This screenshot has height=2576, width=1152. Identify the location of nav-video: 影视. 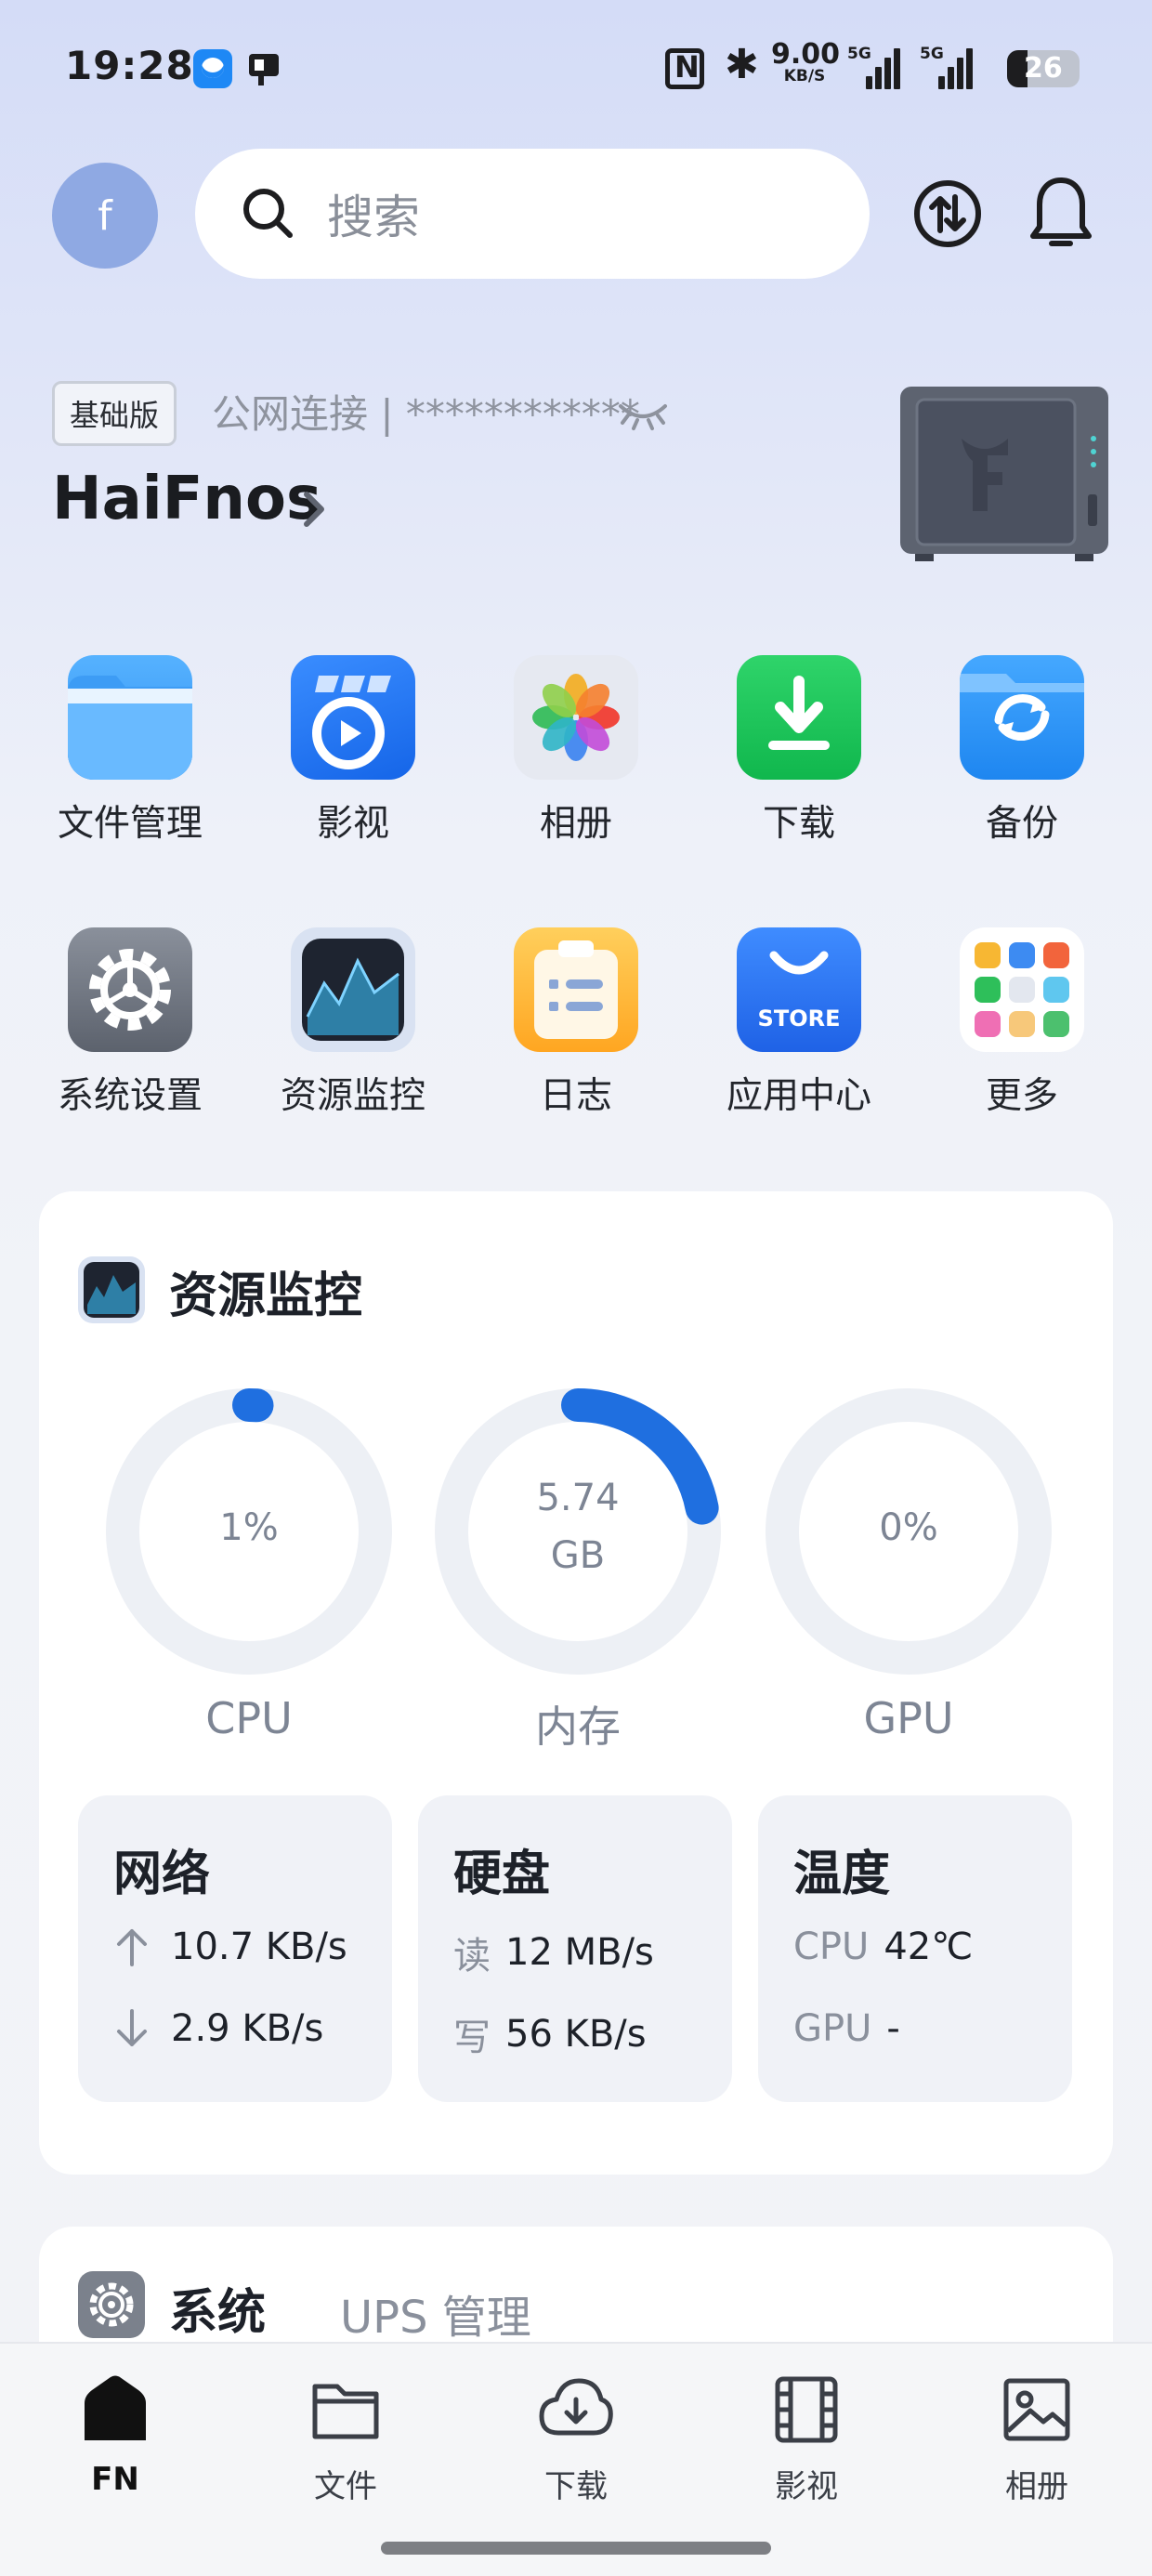
(806, 2439).